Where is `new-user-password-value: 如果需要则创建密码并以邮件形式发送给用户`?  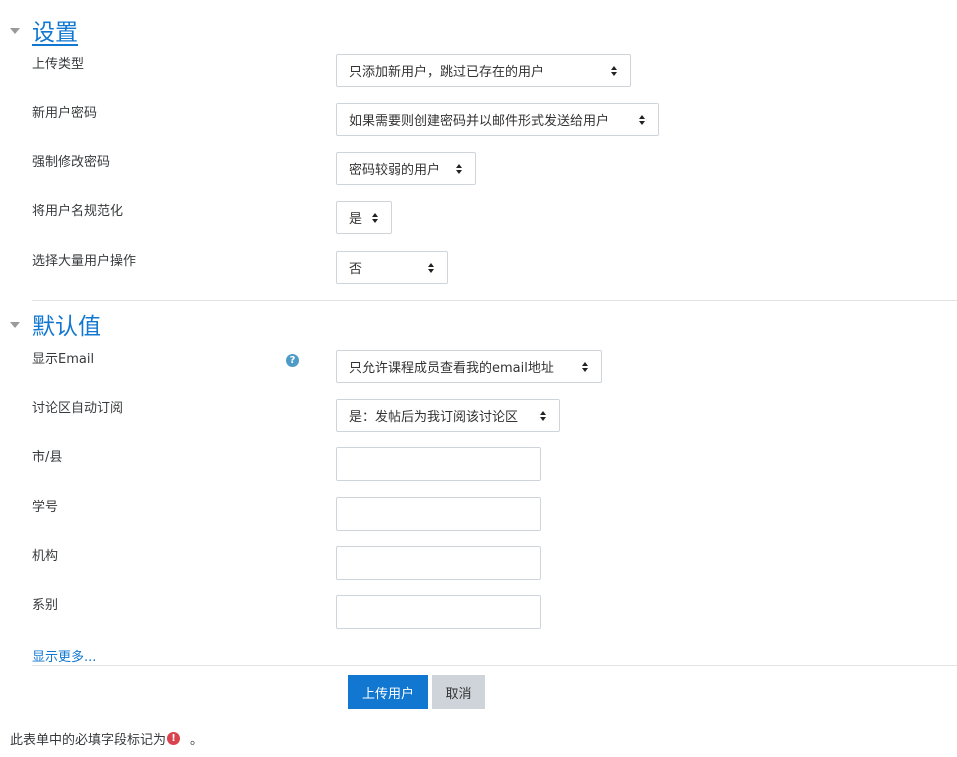 new-user-password-value: 如果需要则创建密码并以邮件形式发送给用户 is located at coordinates (479, 121).